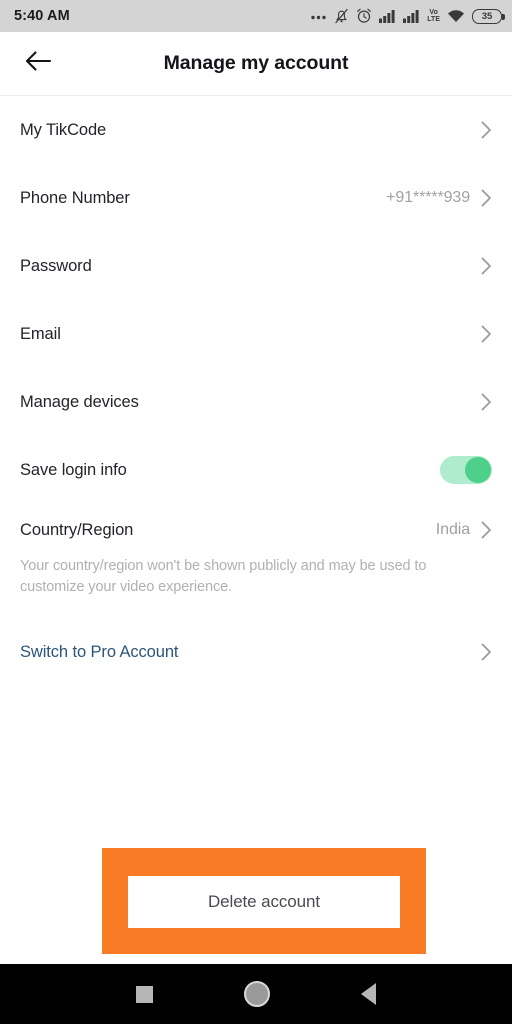 The height and width of the screenshot is (1024, 512). I want to click on bell-muted-icon, so click(341, 16).